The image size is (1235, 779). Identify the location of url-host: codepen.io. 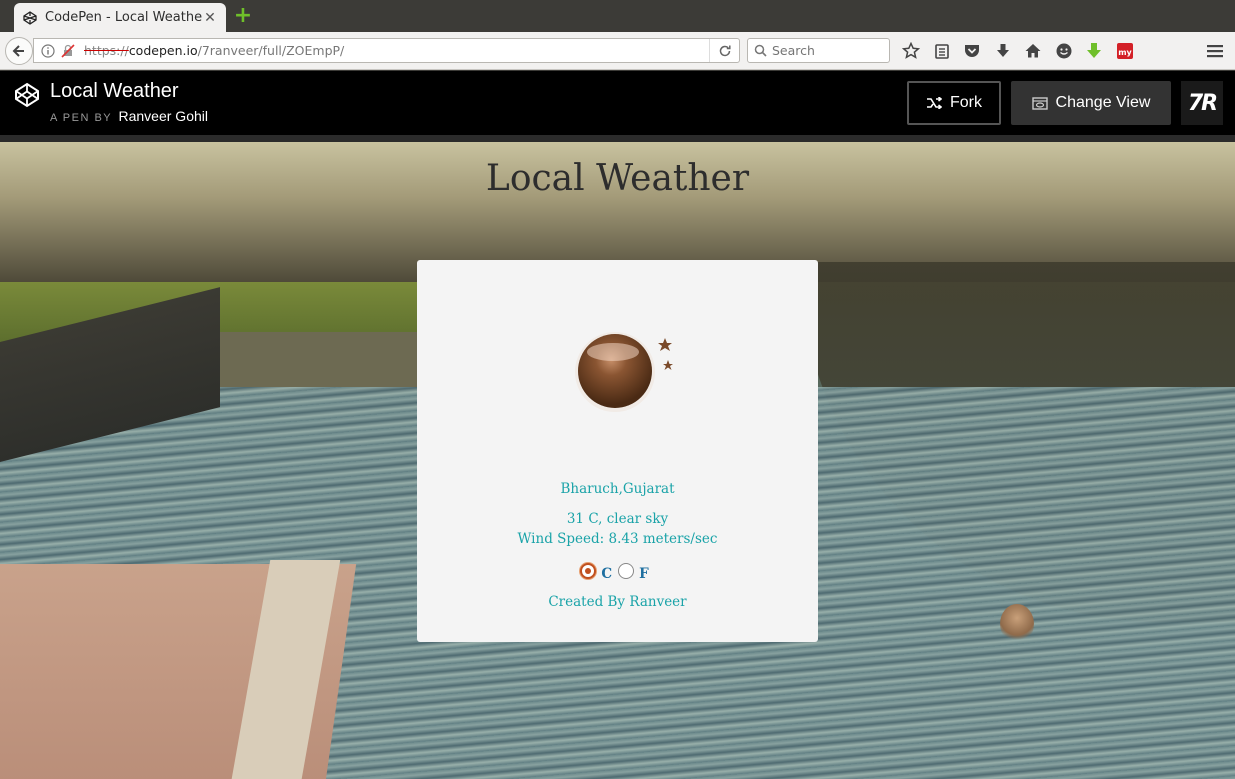
(163, 50).